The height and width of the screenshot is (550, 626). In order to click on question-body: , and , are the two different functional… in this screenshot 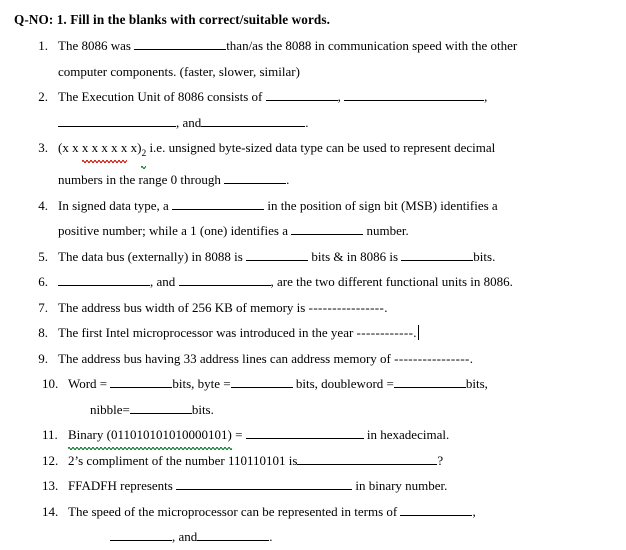, I will do `click(328, 282)`.